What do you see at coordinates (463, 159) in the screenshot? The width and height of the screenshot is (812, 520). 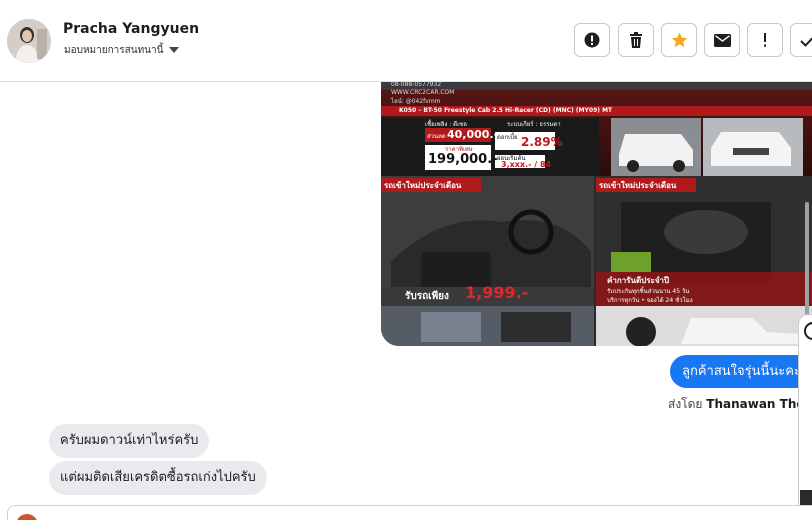 I see `photo-price-value: 199,000.-` at bounding box center [463, 159].